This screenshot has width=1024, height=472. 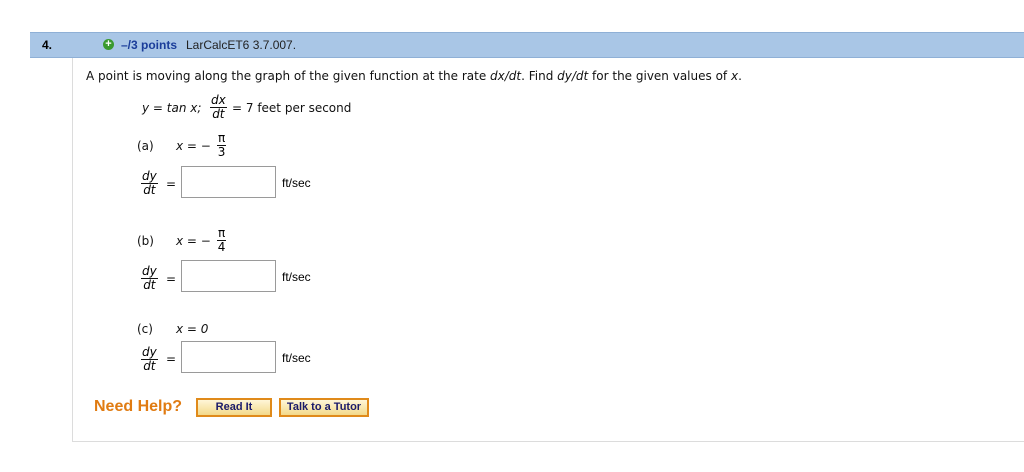 What do you see at coordinates (149, 271) in the screenshot?
I see `part-b-dy: dy` at bounding box center [149, 271].